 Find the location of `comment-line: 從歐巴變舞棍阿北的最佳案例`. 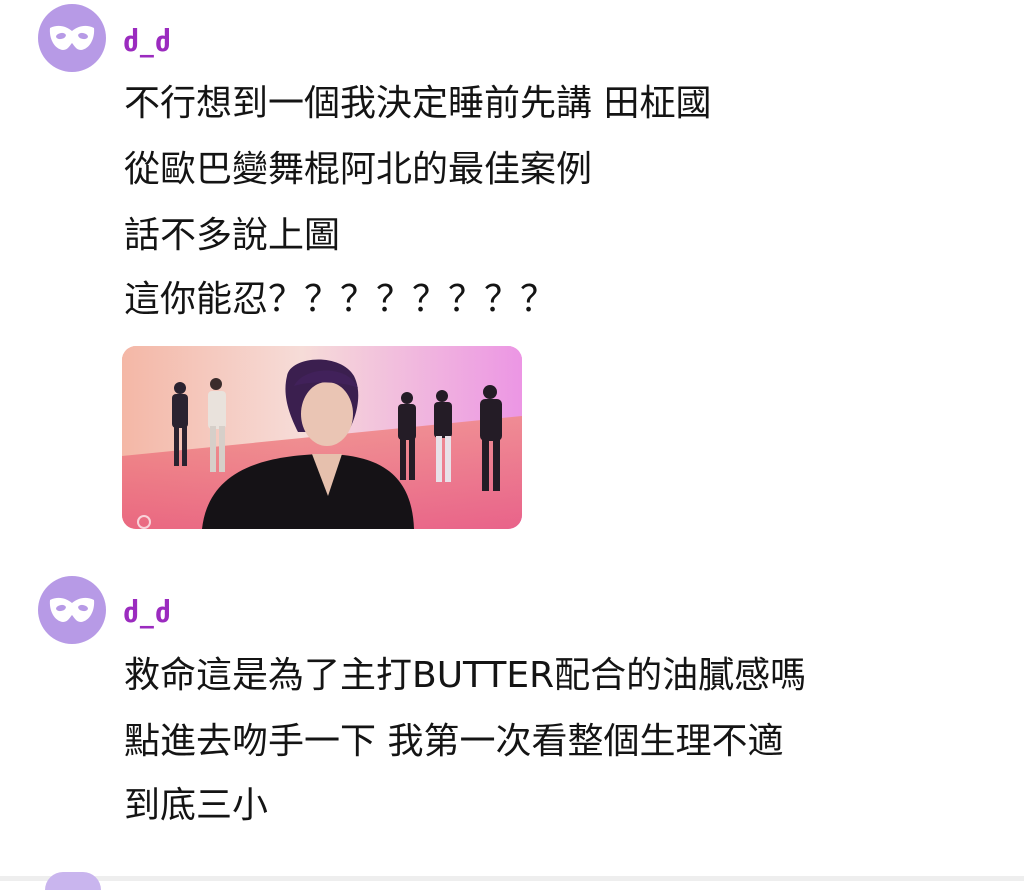

comment-line: 從歐巴變舞棍阿北的最佳案例 is located at coordinates (358, 169).